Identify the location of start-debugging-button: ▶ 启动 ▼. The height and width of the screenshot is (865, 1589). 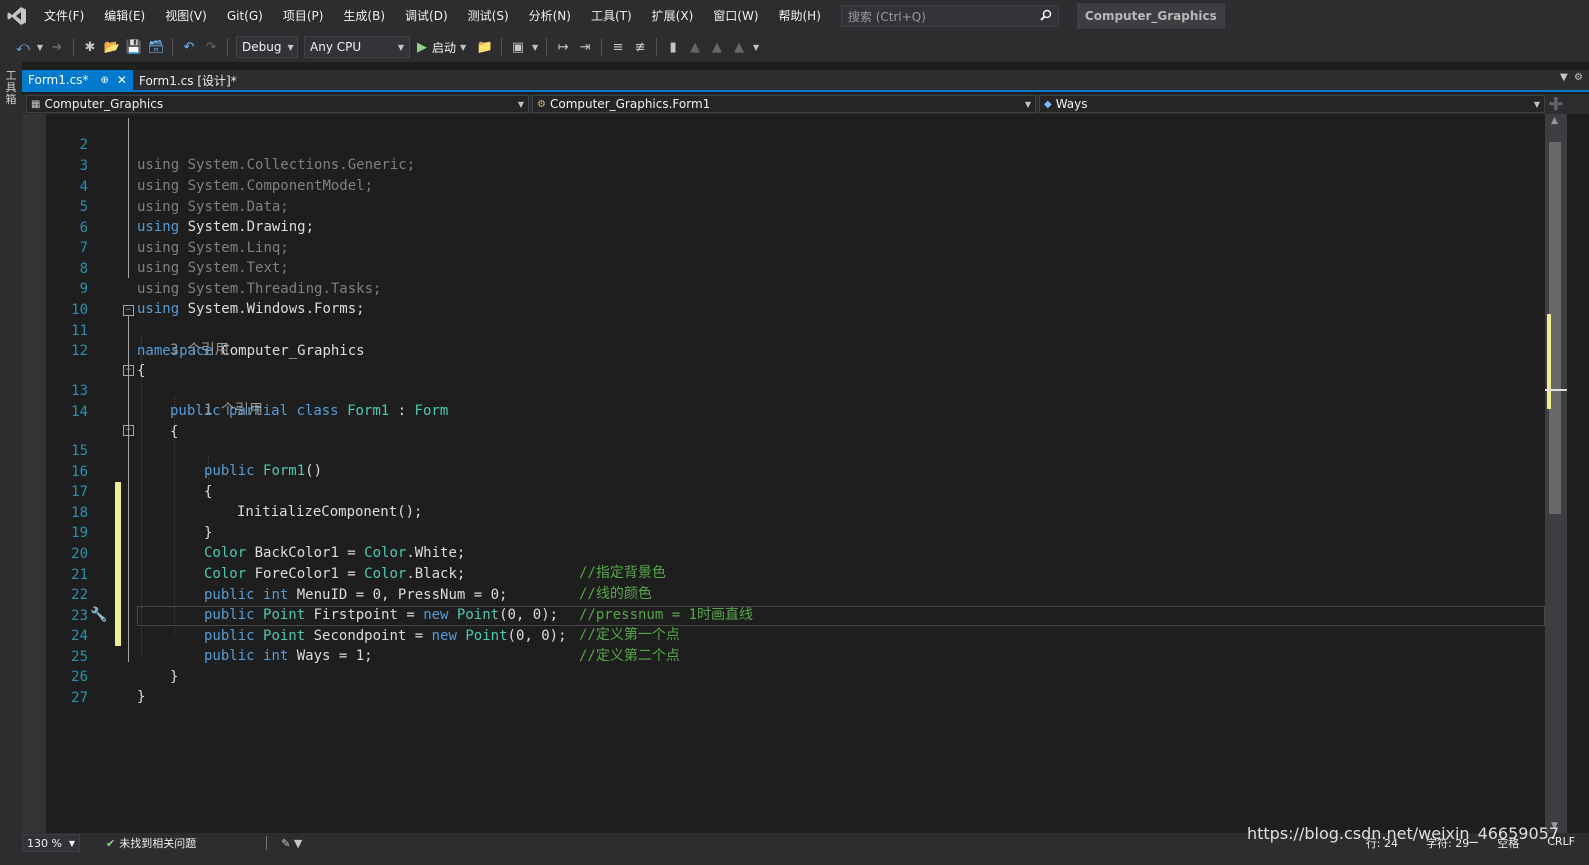
(443, 47).